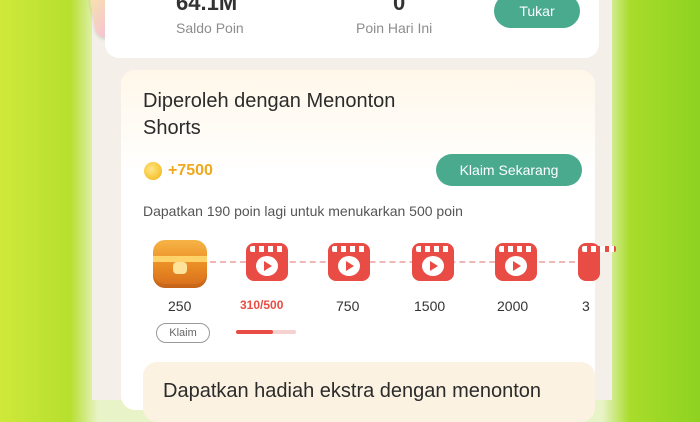 Image resolution: width=700 pixels, height=422 pixels. Describe the element at coordinates (262, 305) in the screenshot. I see `milestone-progress: 310/500` at that location.